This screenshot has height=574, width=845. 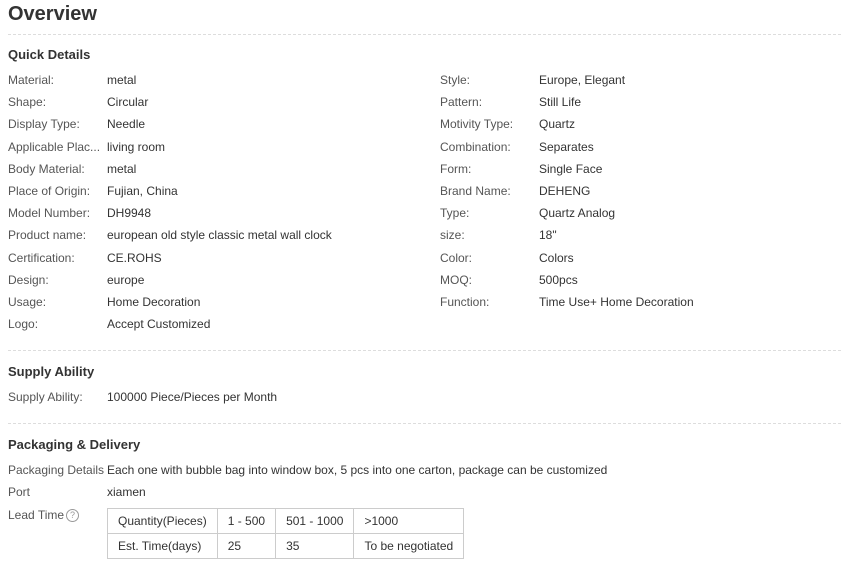 I want to click on detail-value: Still Life, so click(x=560, y=102).